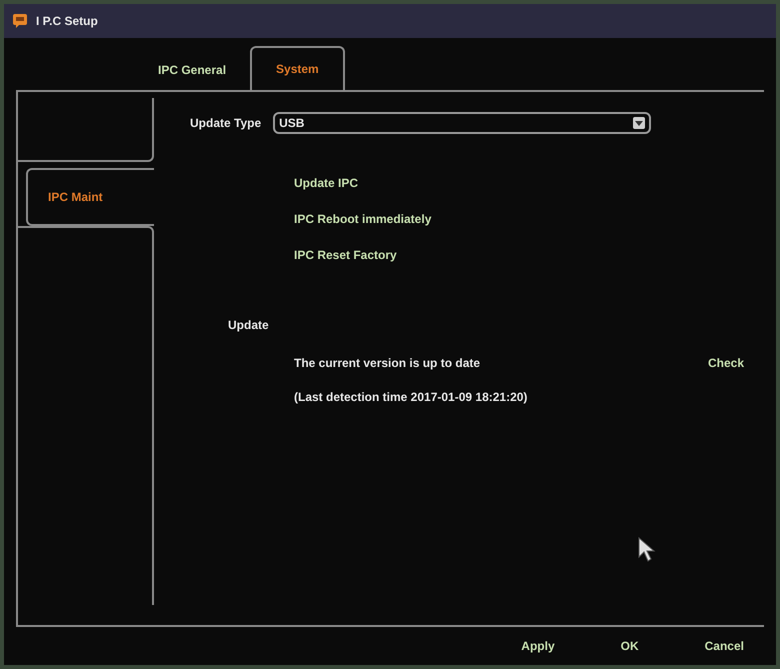 Image resolution: width=780 pixels, height=669 pixels. What do you see at coordinates (297, 68) in the screenshot?
I see `tab: System` at bounding box center [297, 68].